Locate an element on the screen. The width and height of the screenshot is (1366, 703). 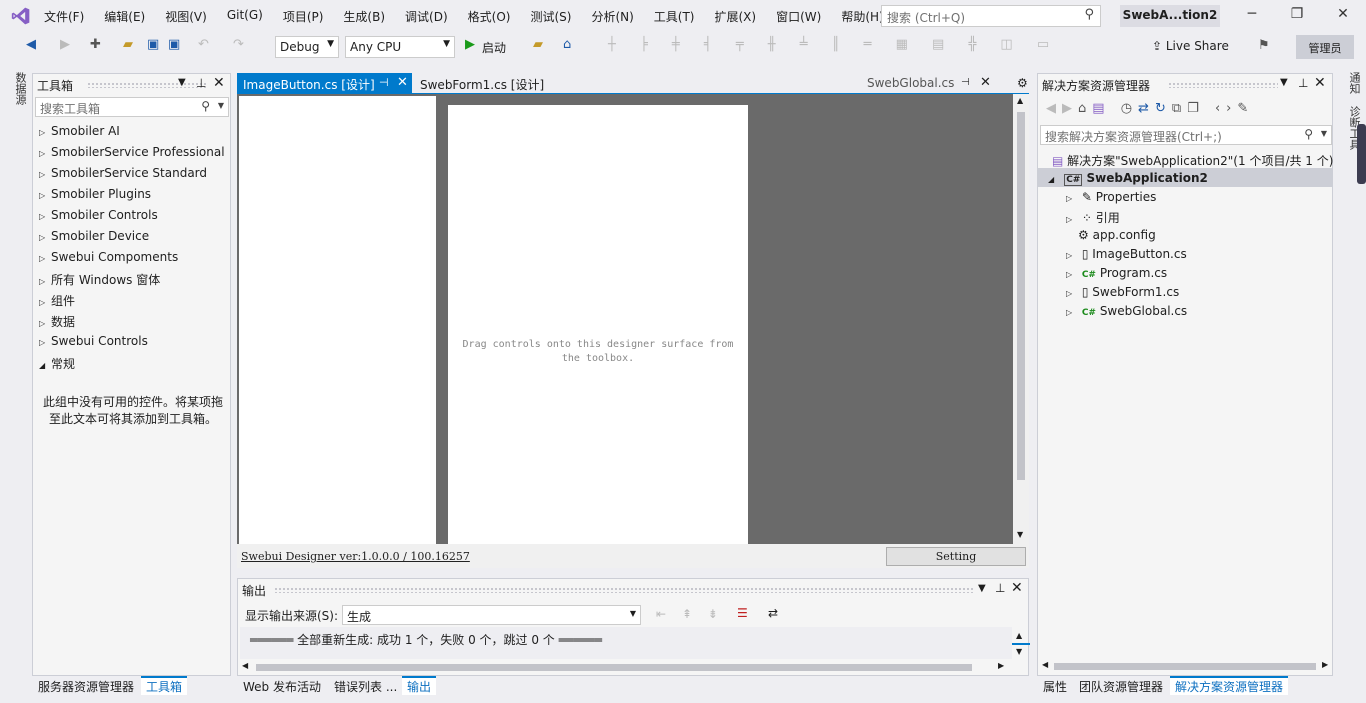
feedback-icon: ⚑ is located at coordinates (1264, 45).